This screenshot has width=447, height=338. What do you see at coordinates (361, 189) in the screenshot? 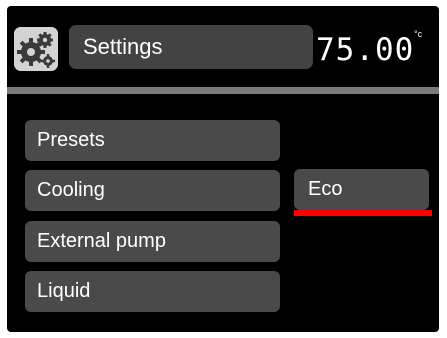
I see `cooling-mode-option: Eco` at bounding box center [361, 189].